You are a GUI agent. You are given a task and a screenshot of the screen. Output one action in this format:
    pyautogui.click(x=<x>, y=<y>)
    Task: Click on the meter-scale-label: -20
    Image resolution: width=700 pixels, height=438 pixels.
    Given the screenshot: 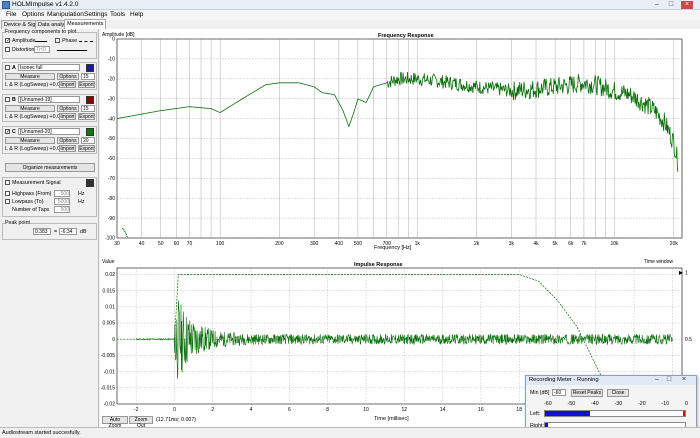 What is the action you would take?
    pyautogui.click(x=642, y=404)
    